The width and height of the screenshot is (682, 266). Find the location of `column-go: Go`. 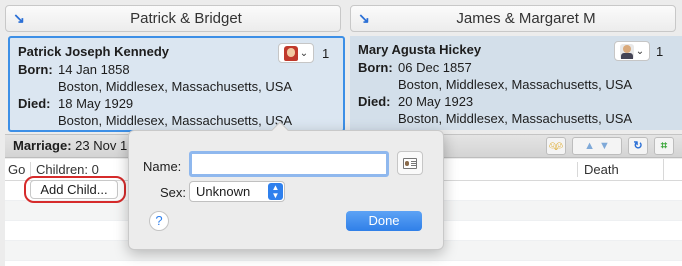

column-go: Go is located at coordinates (18, 169).